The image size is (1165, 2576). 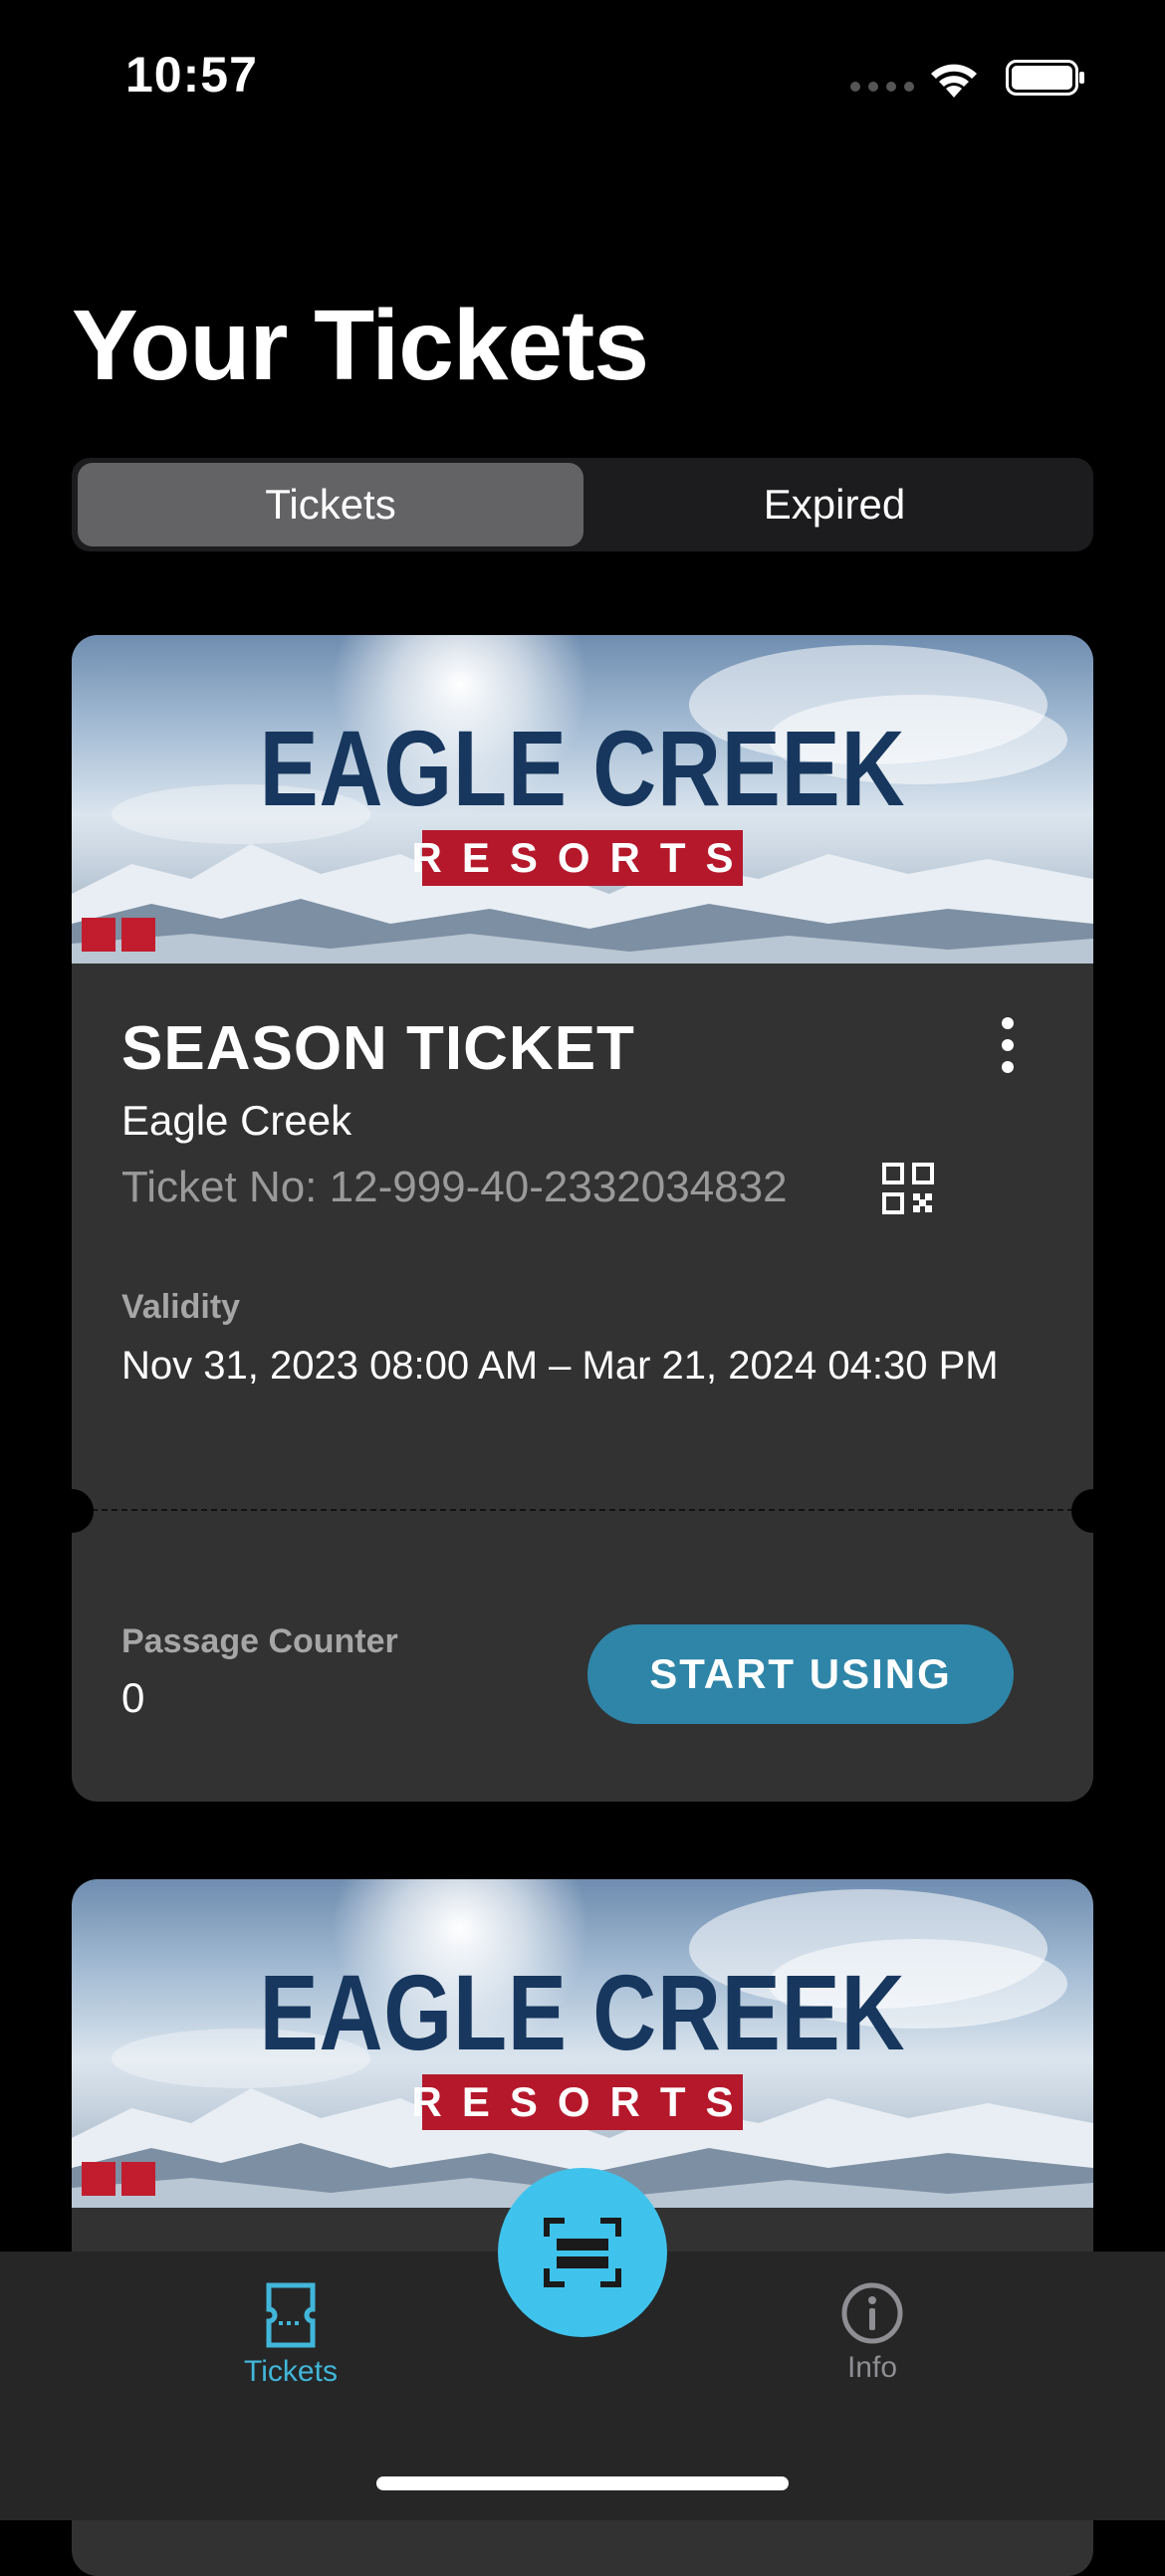 I want to click on resort-name: Eagle Creek, so click(x=237, y=1120).